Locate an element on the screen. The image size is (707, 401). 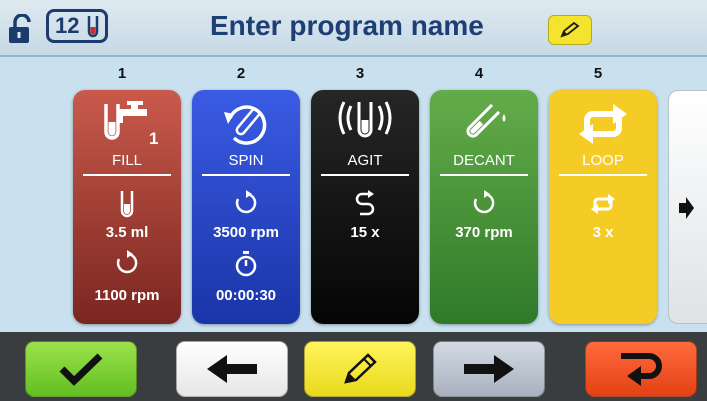
step-number: 5 is located at coordinates (598, 73).